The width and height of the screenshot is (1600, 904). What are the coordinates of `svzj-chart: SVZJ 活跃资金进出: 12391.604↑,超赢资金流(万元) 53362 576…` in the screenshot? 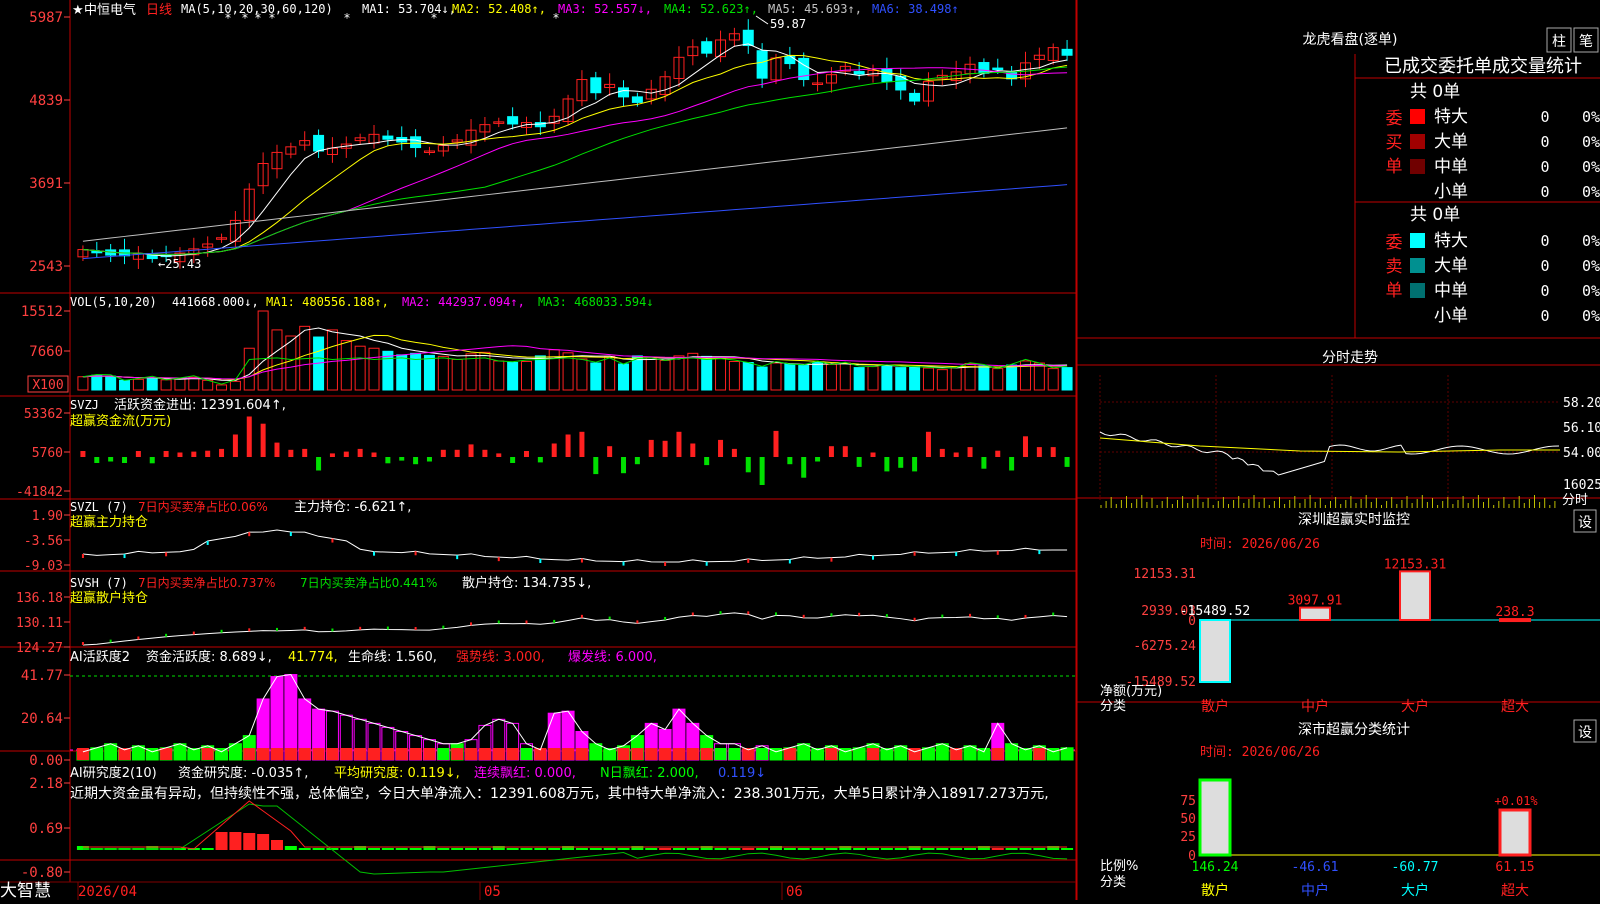 It's located at (543, 448).